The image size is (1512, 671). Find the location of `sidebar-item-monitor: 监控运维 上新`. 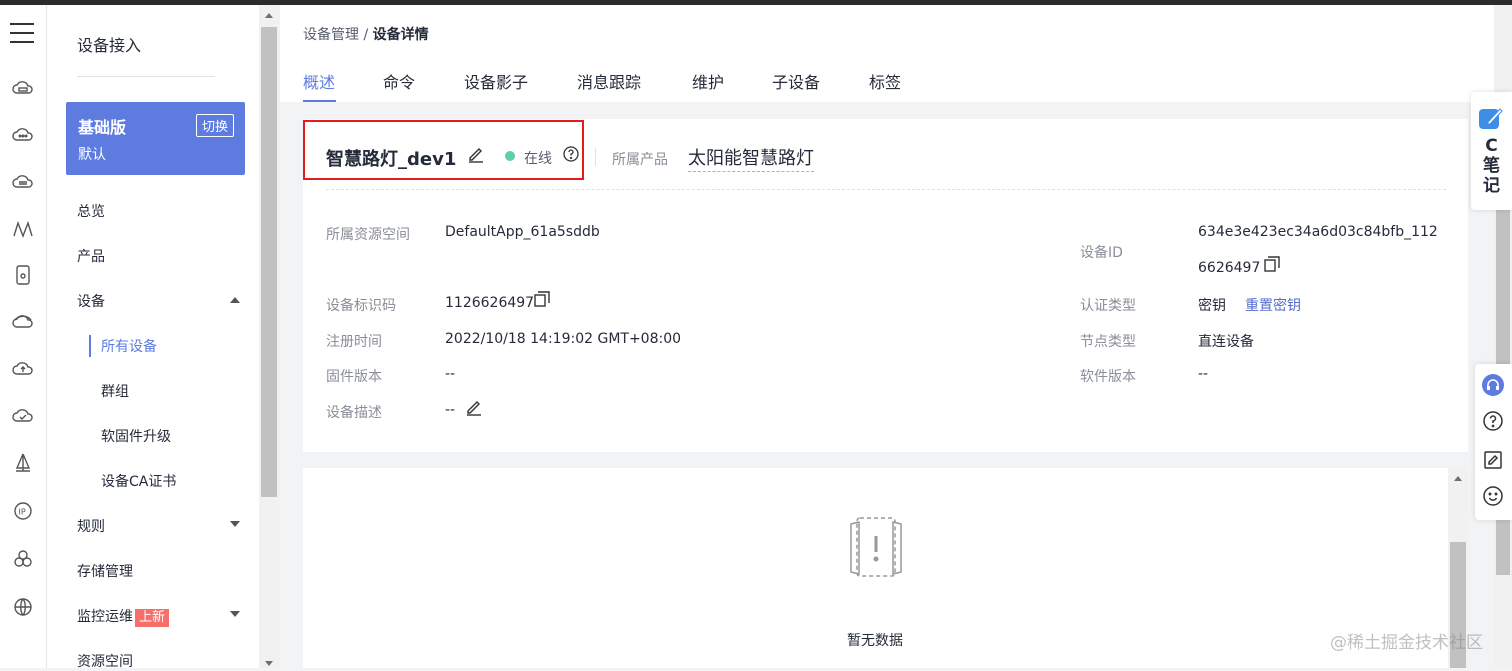

sidebar-item-monitor: 监控运维 上新 is located at coordinates (123, 616).